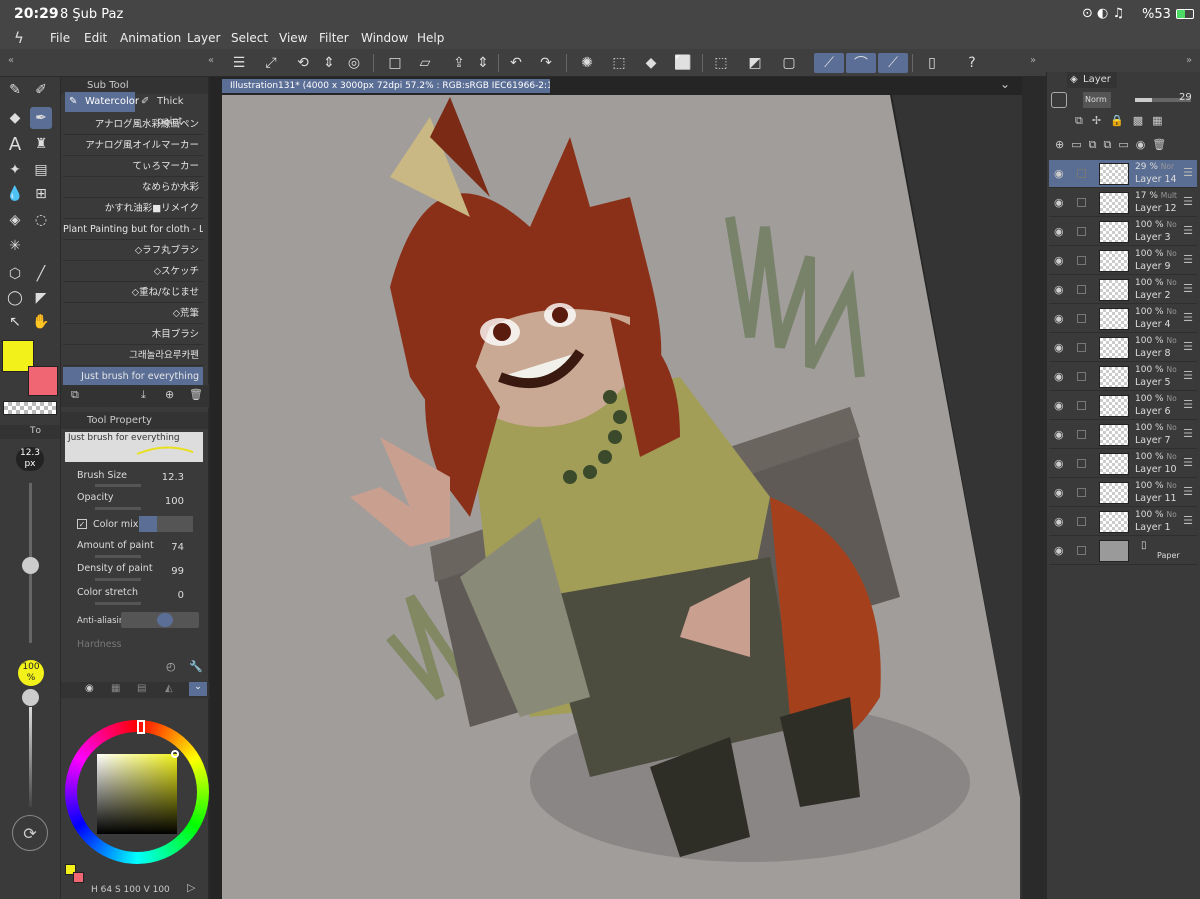 This screenshot has height=899, width=1200. Describe the element at coordinates (173, 477) in the screenshot. I see `brush-size-value: 12.3` at that location.